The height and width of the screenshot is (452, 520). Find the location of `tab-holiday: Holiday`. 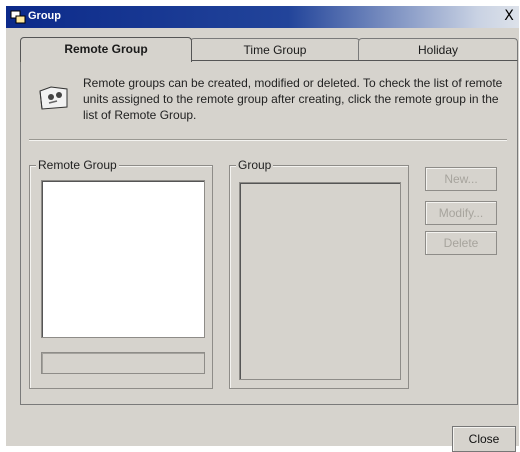

tab-holiday: Holiday is located at coordinates (438, 49).